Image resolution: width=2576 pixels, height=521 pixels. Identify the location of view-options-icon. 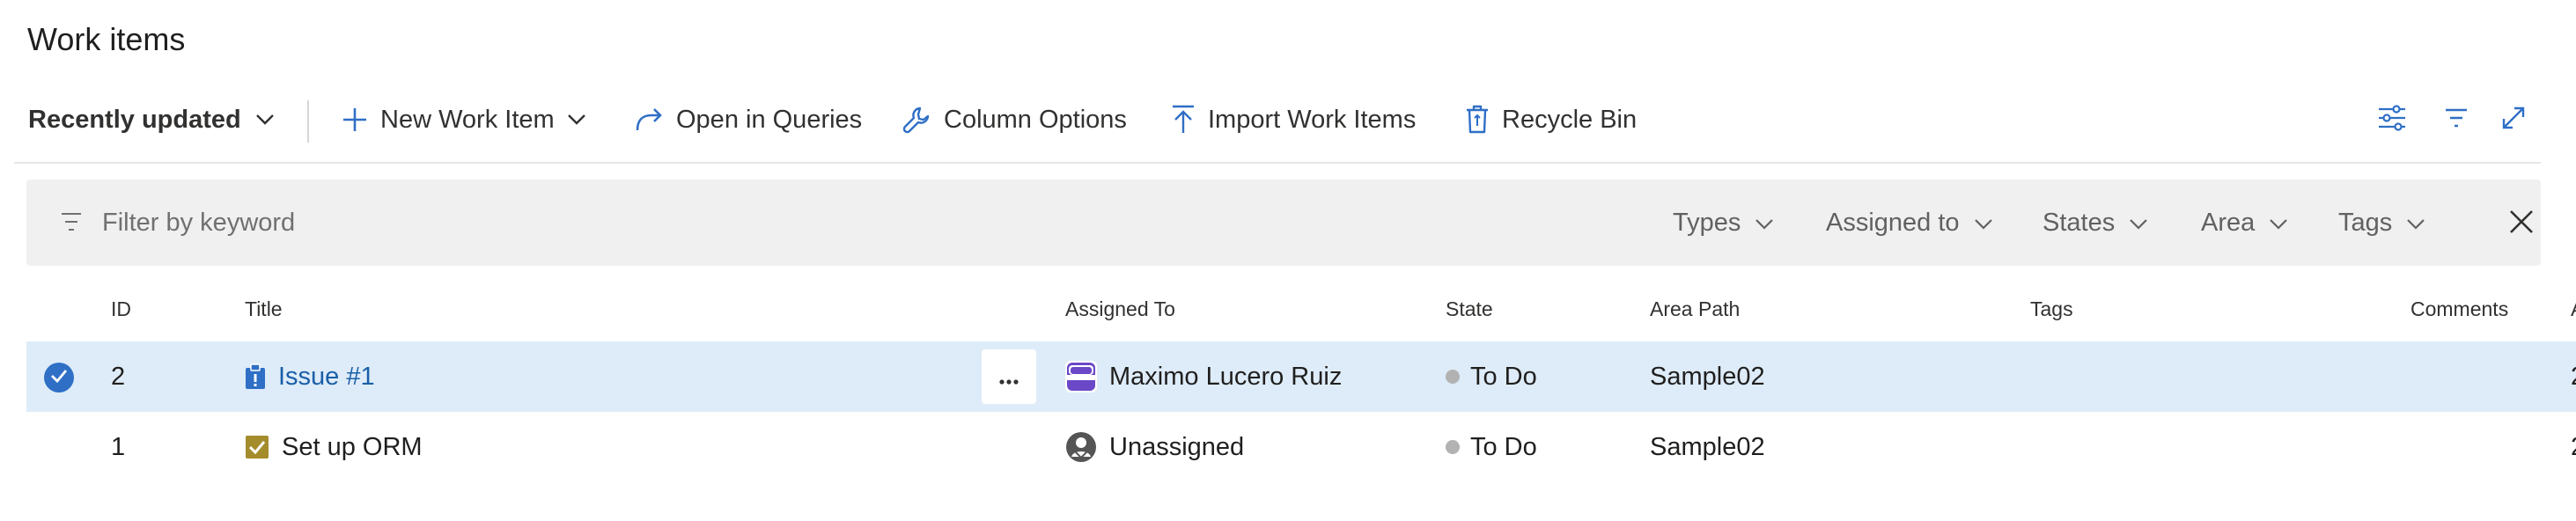
(2392, 120).